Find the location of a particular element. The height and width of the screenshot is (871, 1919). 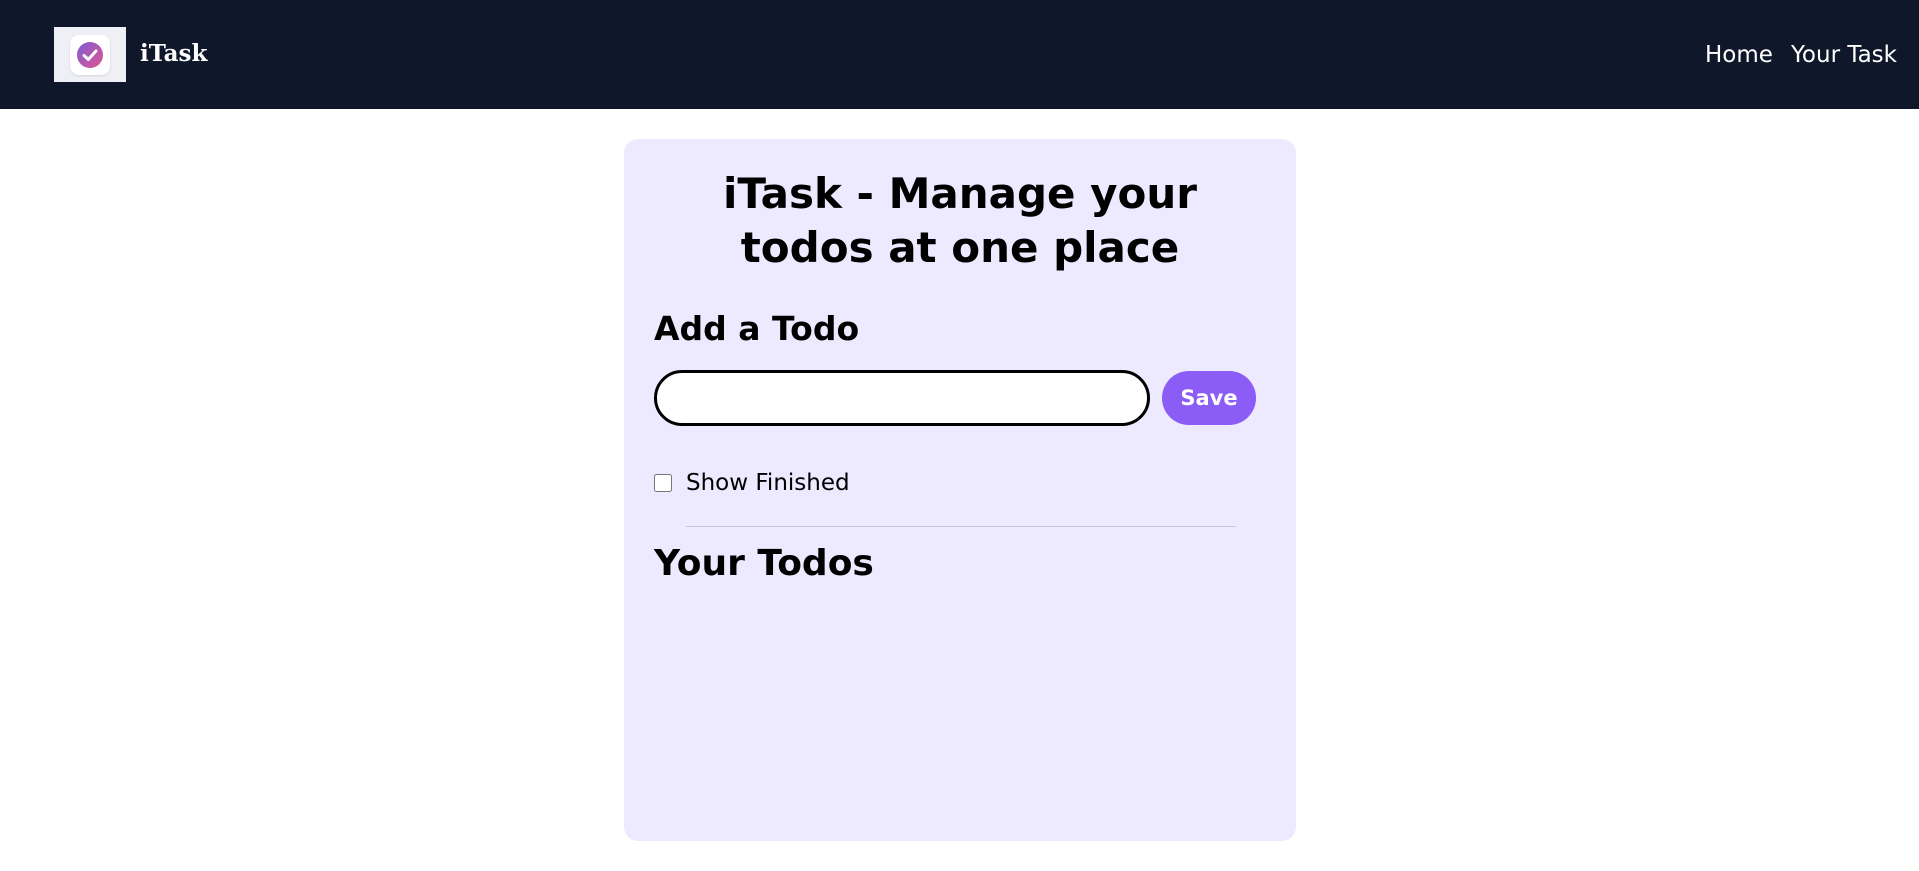

nav-link-your-task: Your Task is located at coordinates (1844, 55).